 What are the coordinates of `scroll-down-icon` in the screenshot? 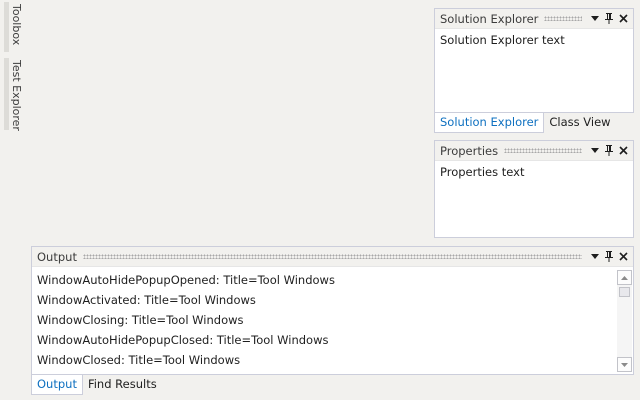 It's located at (624, 364).